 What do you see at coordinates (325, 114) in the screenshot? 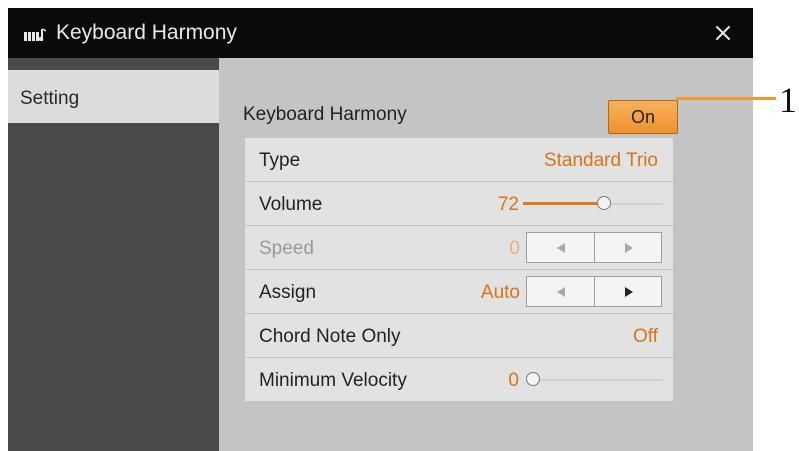
I see `keyboard-harmony-label: Keyboard Harmony` at bounding box center [325, 114].